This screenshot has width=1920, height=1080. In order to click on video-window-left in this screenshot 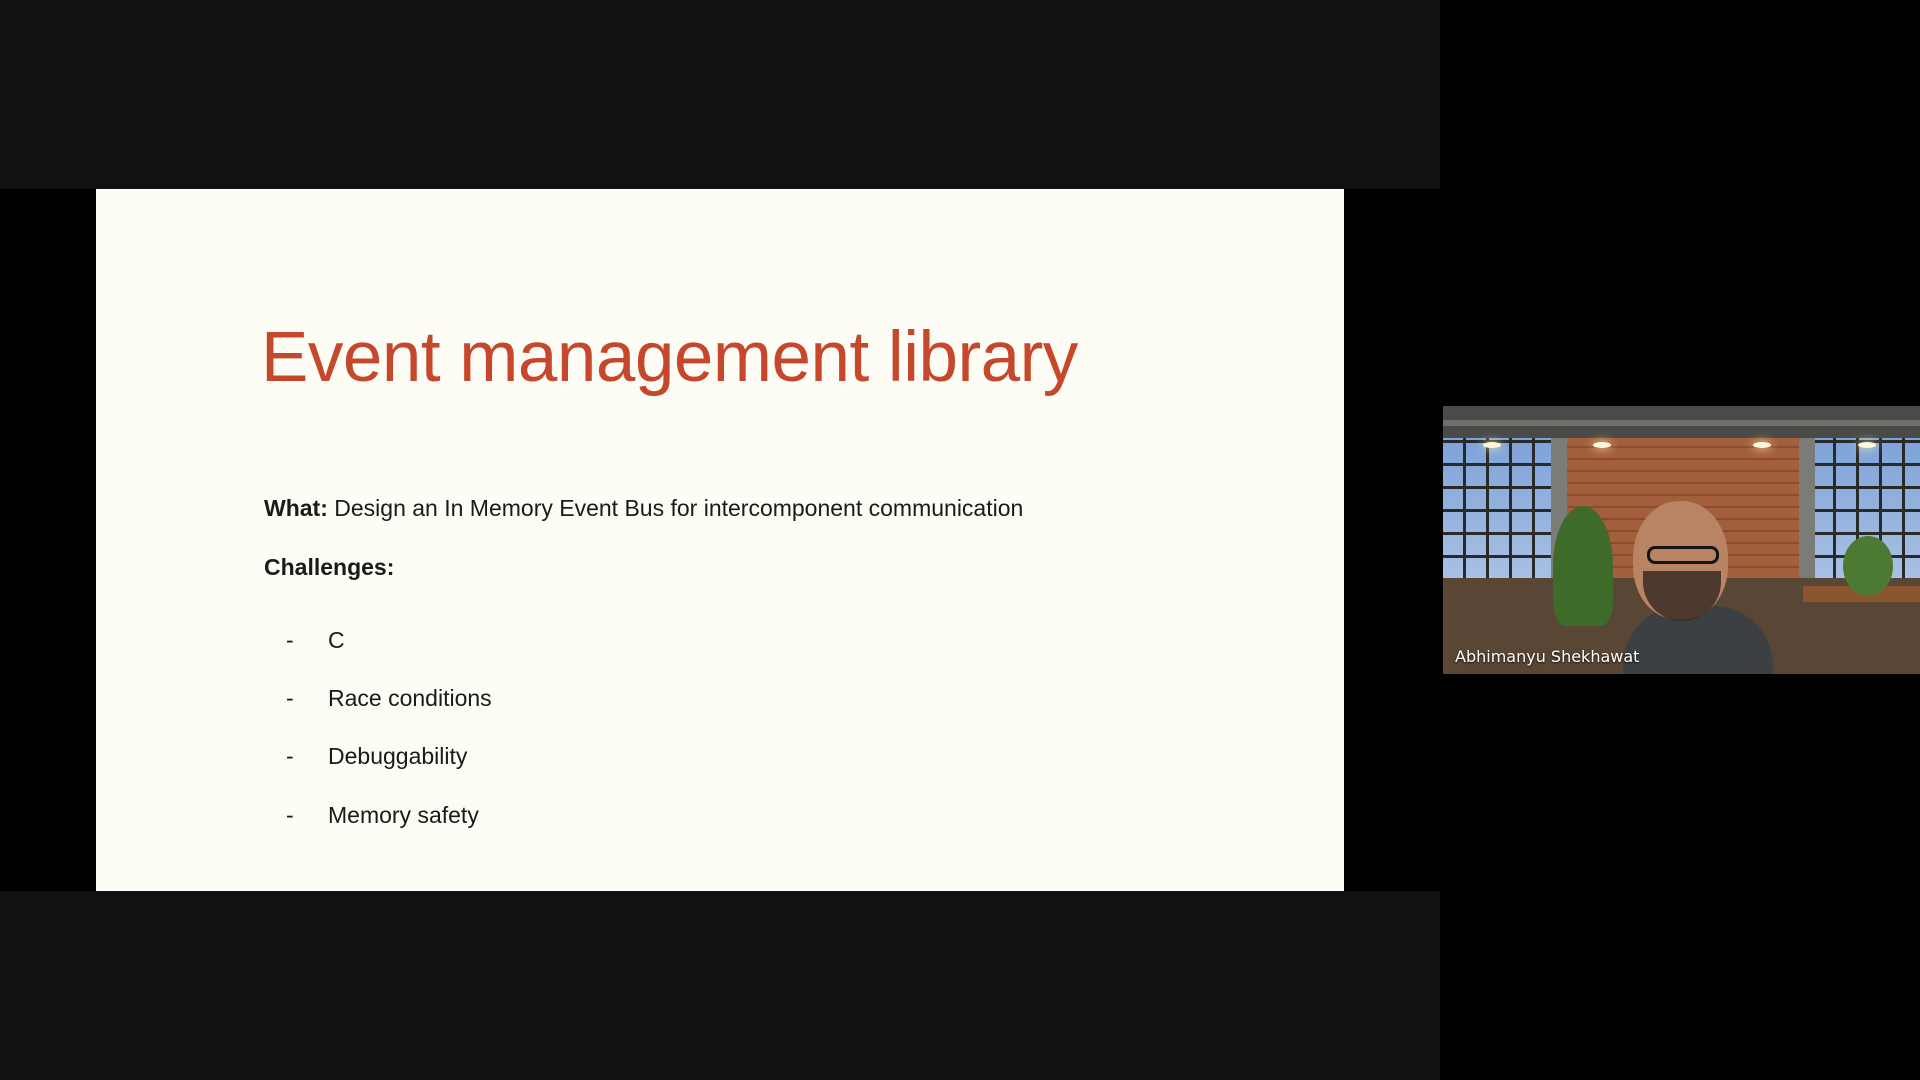, I will do `click(1498, 508)`.